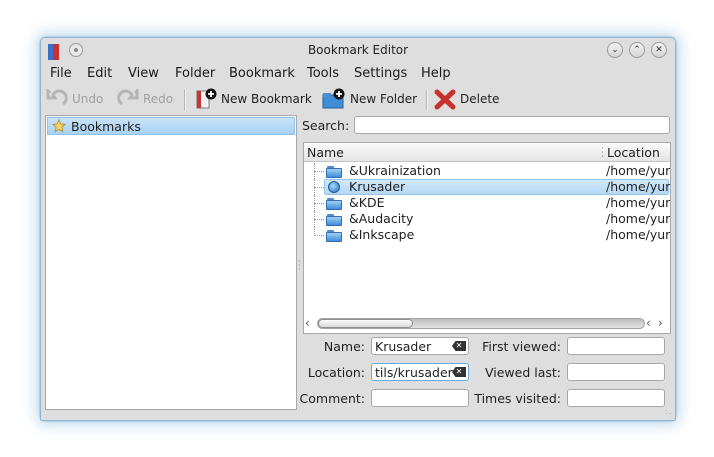 This screenshot has width=714, height=457. What do you see at coordinates (487, 323) in the screenshot?
I see `horizontal-scrollbar: ‹ ‹ ›` at bounding box center [487, 323].